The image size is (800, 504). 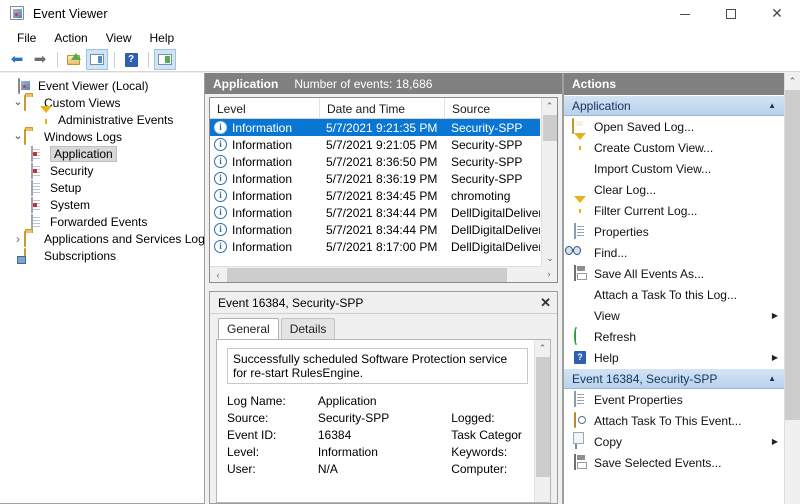 What do you see at coordinates (615, 336) in the screenshot?
I see `action-label: Refresh` at bounding box center [615, 336].